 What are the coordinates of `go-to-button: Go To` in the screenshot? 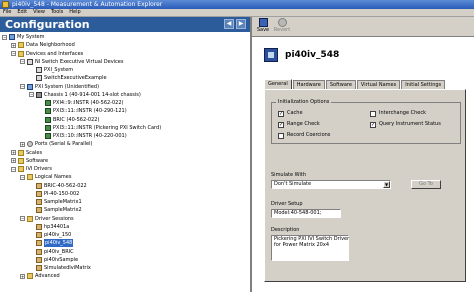 It's located at (426, 184).